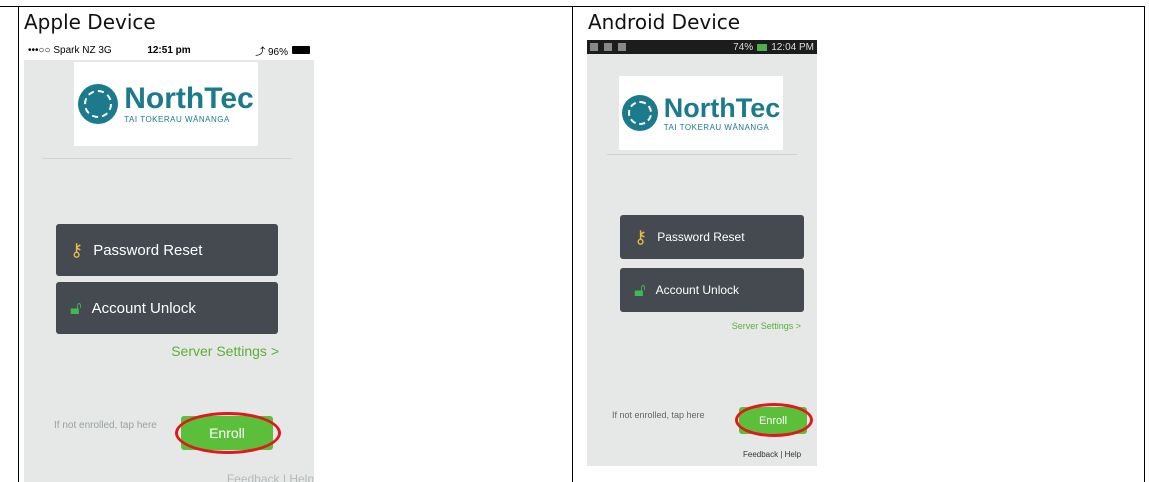  I want to click on android-device-heading: Android Device, so click(664, 22).